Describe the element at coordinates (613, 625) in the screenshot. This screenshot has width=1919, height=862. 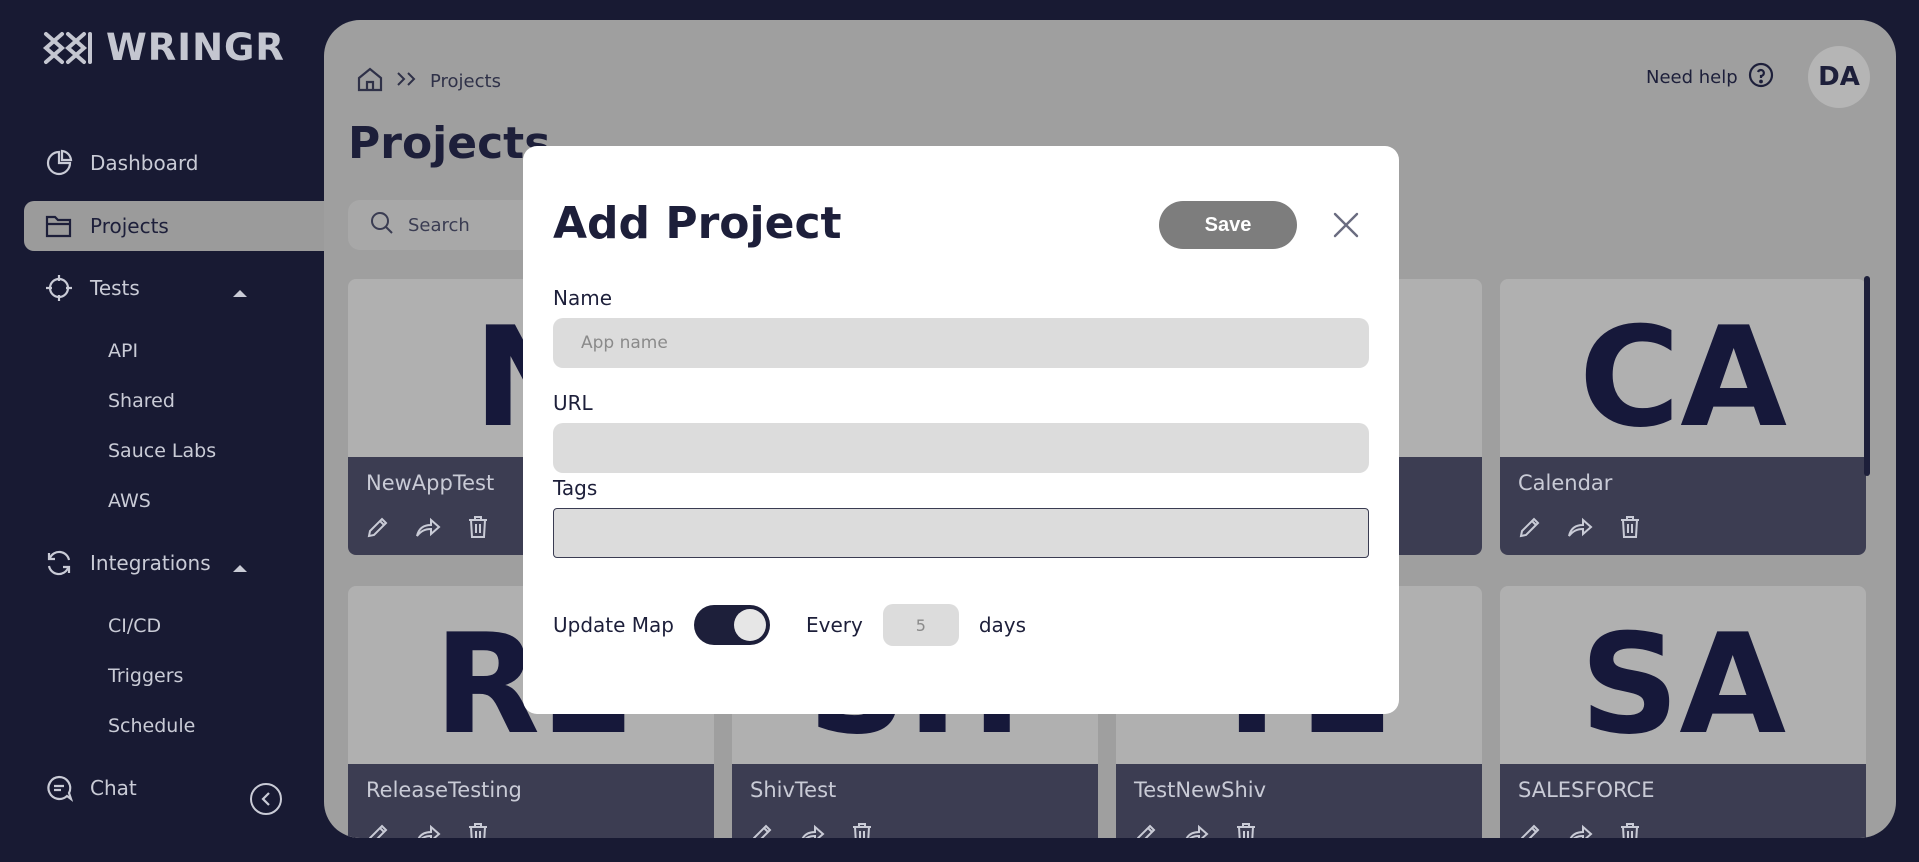
I see `update-map-label: Update Map` at that location.